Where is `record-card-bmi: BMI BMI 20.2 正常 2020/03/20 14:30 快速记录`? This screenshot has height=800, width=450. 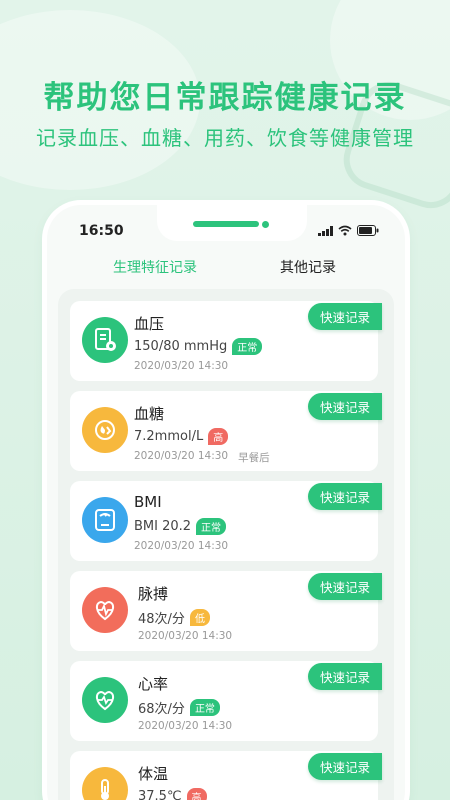
record-card-bmi: BMI BMI 20.2 正常 2020/03/20 14:30 快速记录 is located at coordinates (226, 521).